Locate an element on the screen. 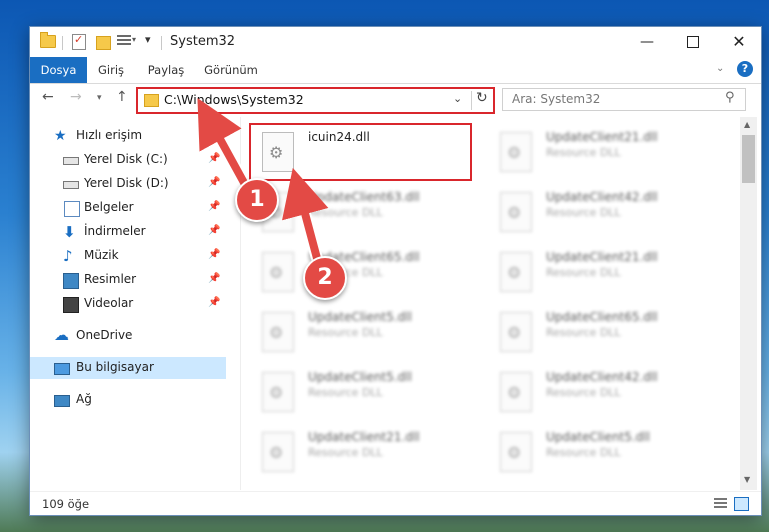 The width and height of the screenshot is (769, 532). nav-item-this-pc: Bu bilgisayar is located at coordinates (128, 368).